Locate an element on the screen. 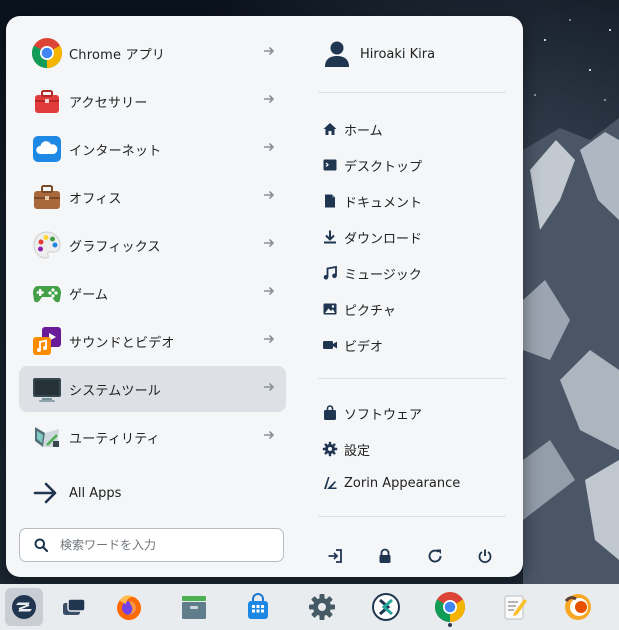 This screenshot has width=619, height=630. power-button is located at coordinates (485, 556).